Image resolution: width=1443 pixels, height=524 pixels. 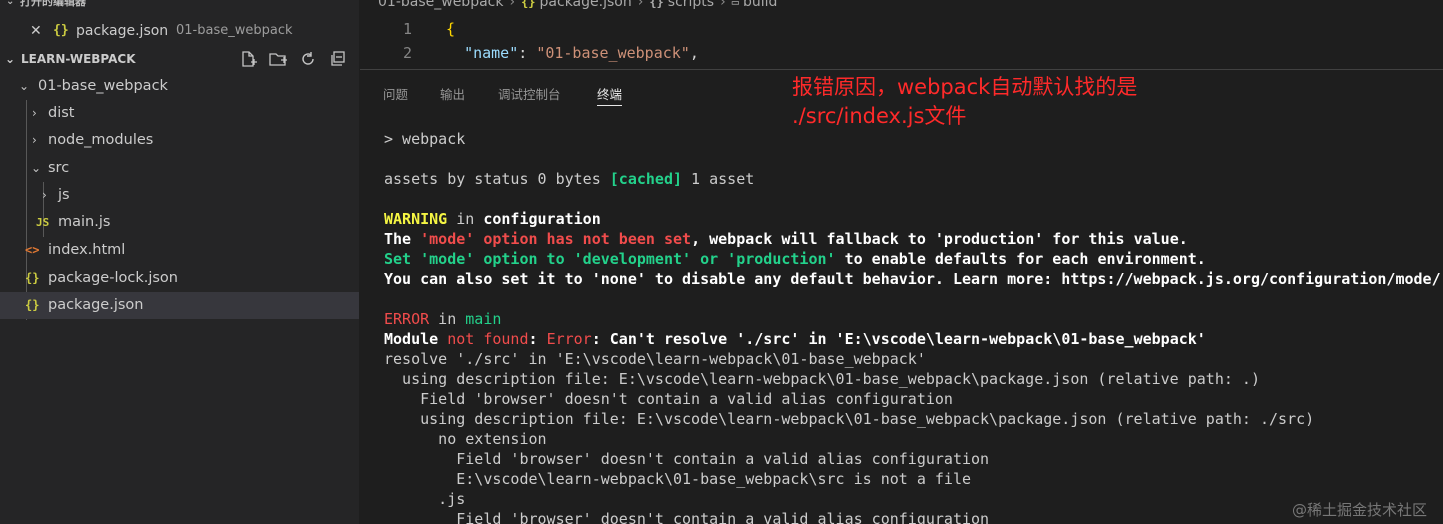 I want to click on terminal-highlight: not found, so click(x=488, y=339).